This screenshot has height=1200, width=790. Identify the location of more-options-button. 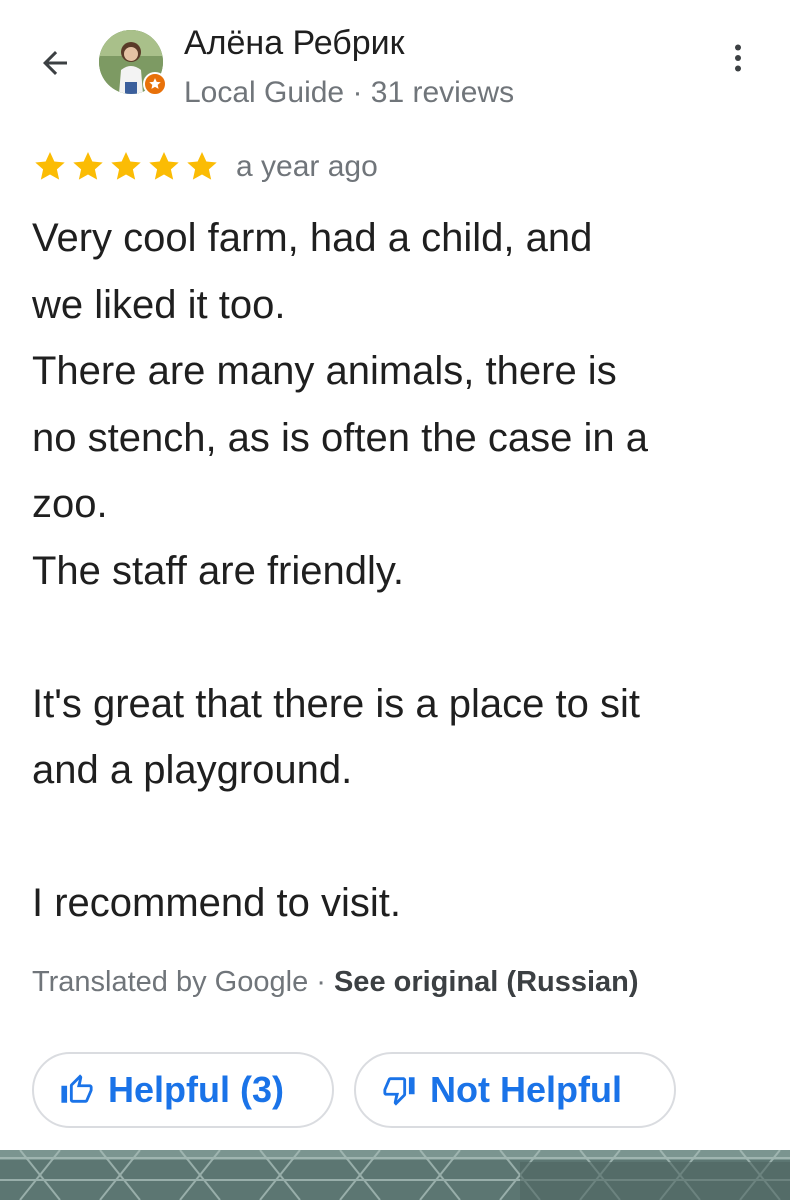
(738, 58).